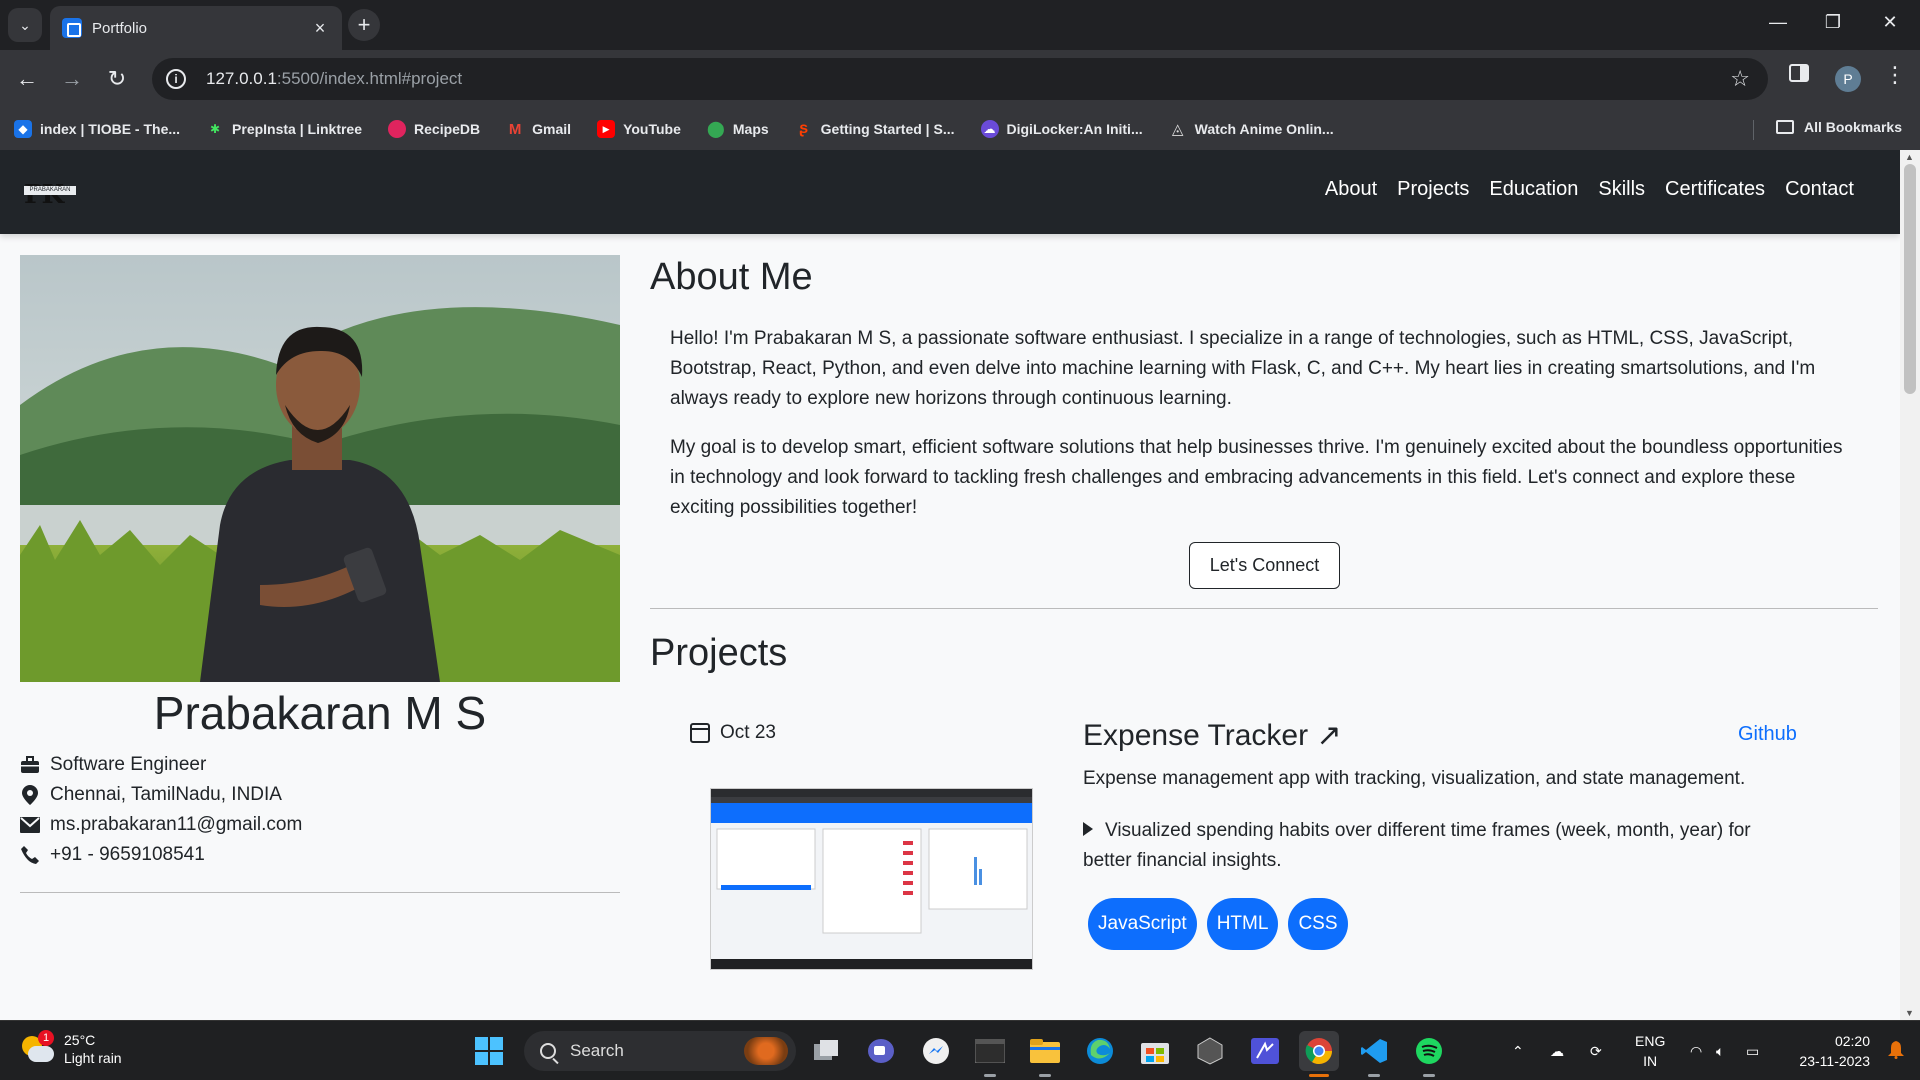 The width and height of the screenshot is (1920, 1080). Describe the element at coordinates (46, 1038) in the screenshot. I see `weather-badge: 1` at that location.